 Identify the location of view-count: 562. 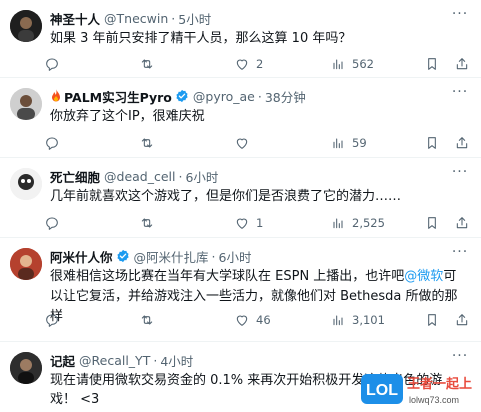
(363, 64).